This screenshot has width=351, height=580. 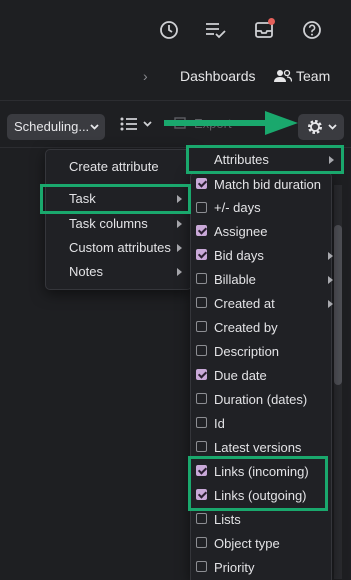 What do you see at coordinates (338, 305) in the screenshot?
I see `scrollbar-thumb` at bounding box center [338, 305].